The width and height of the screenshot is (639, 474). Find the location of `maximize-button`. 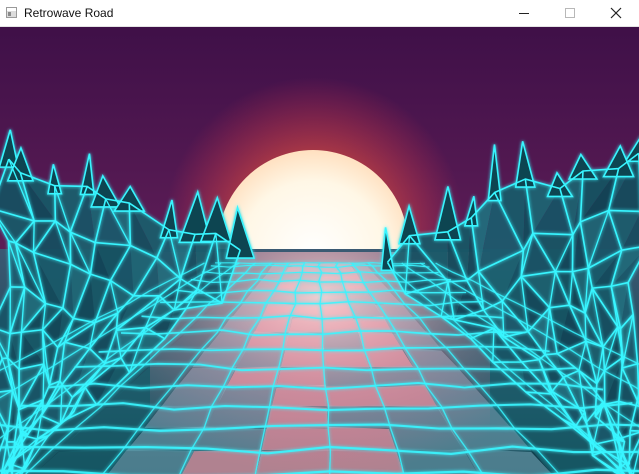

maximize-button is located at coordinates (570, 13).